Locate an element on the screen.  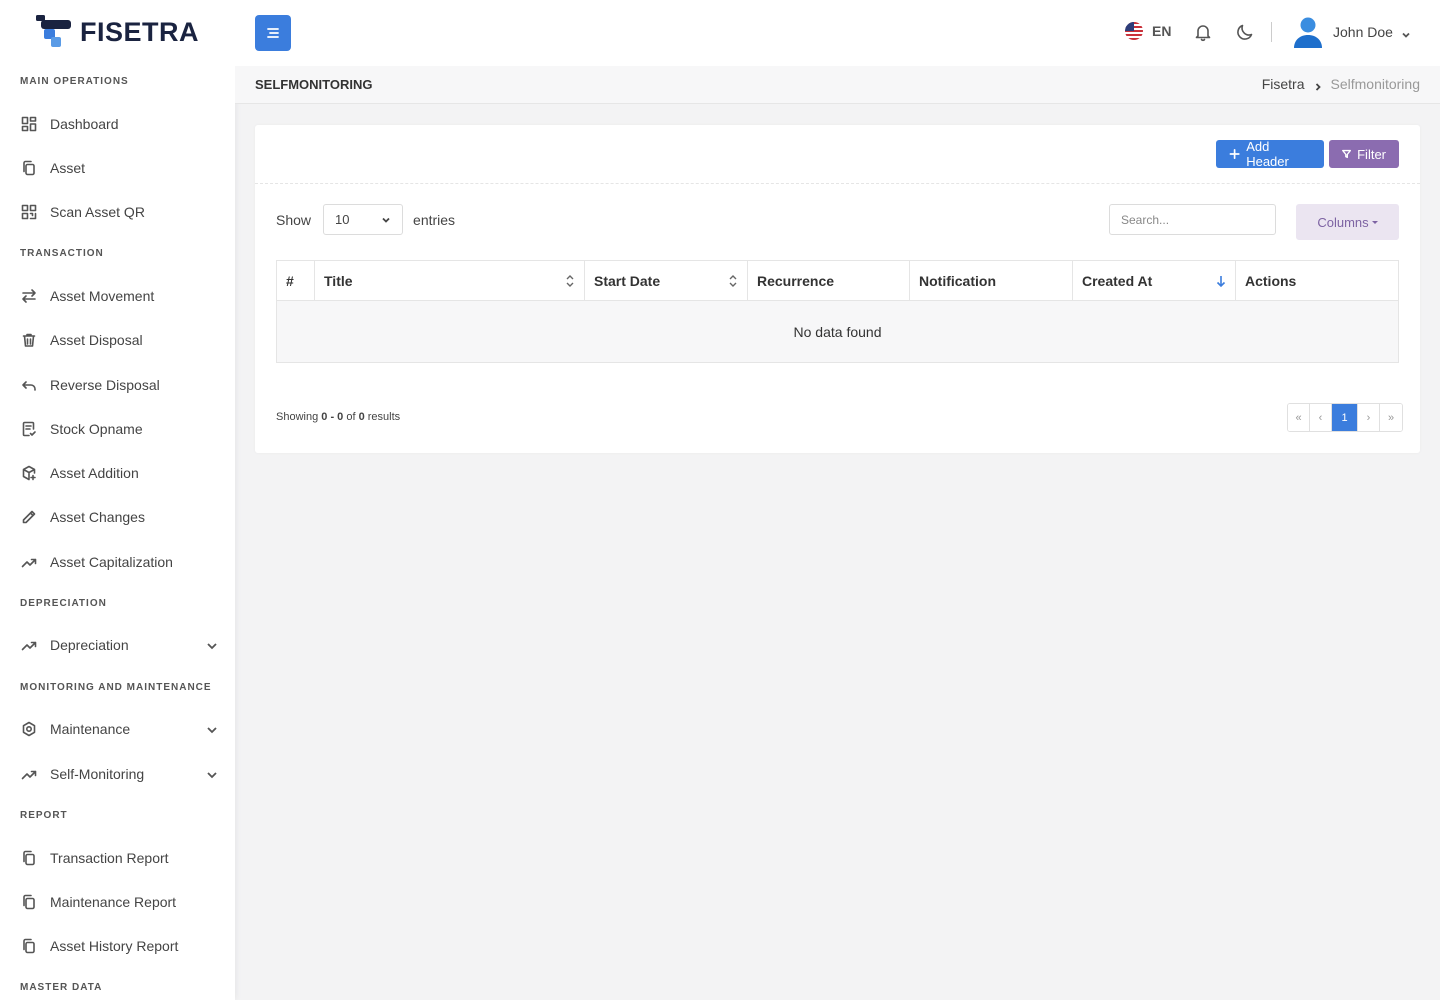
dashboard-icon is located at coordinates (29, 124).